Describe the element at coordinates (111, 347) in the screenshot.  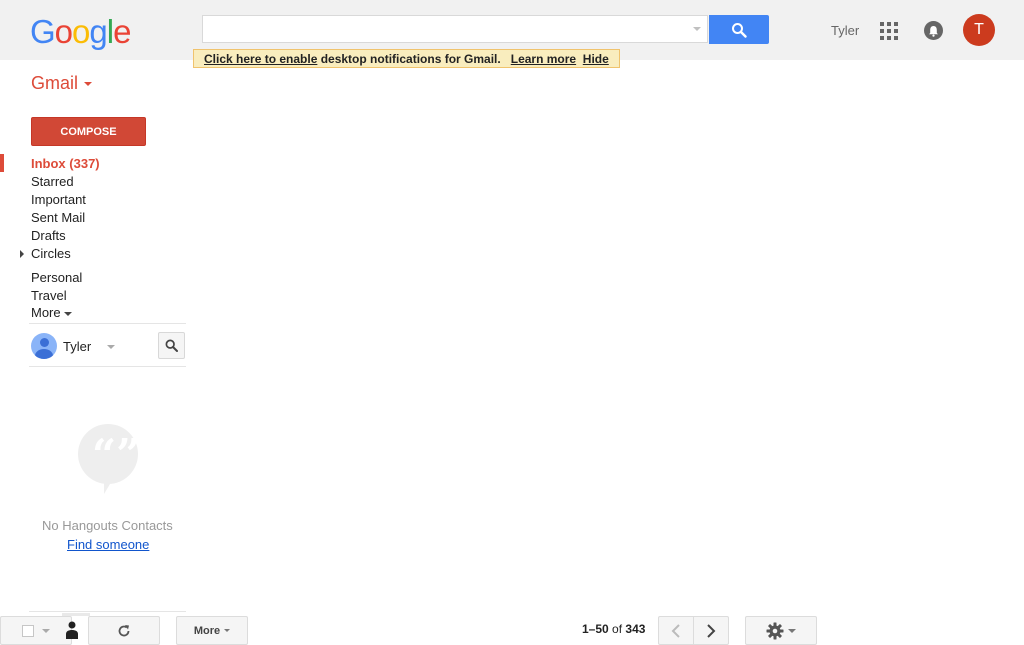
I see `hangouts-status-caret-icon` at that location.